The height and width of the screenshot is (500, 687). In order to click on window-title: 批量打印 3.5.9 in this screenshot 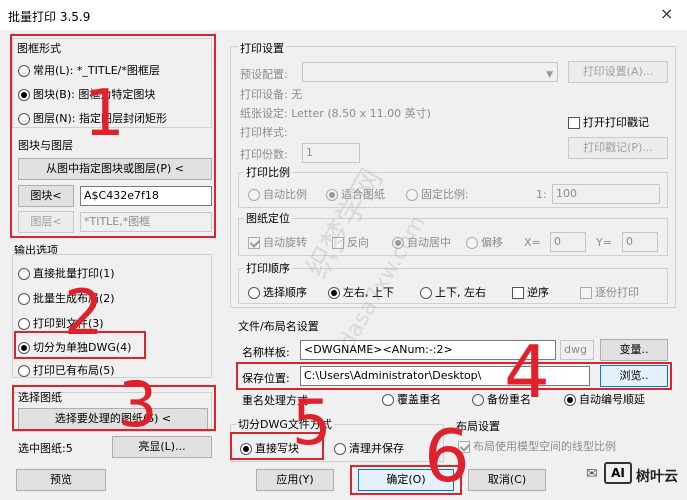, I will do `click(49, 17)`.